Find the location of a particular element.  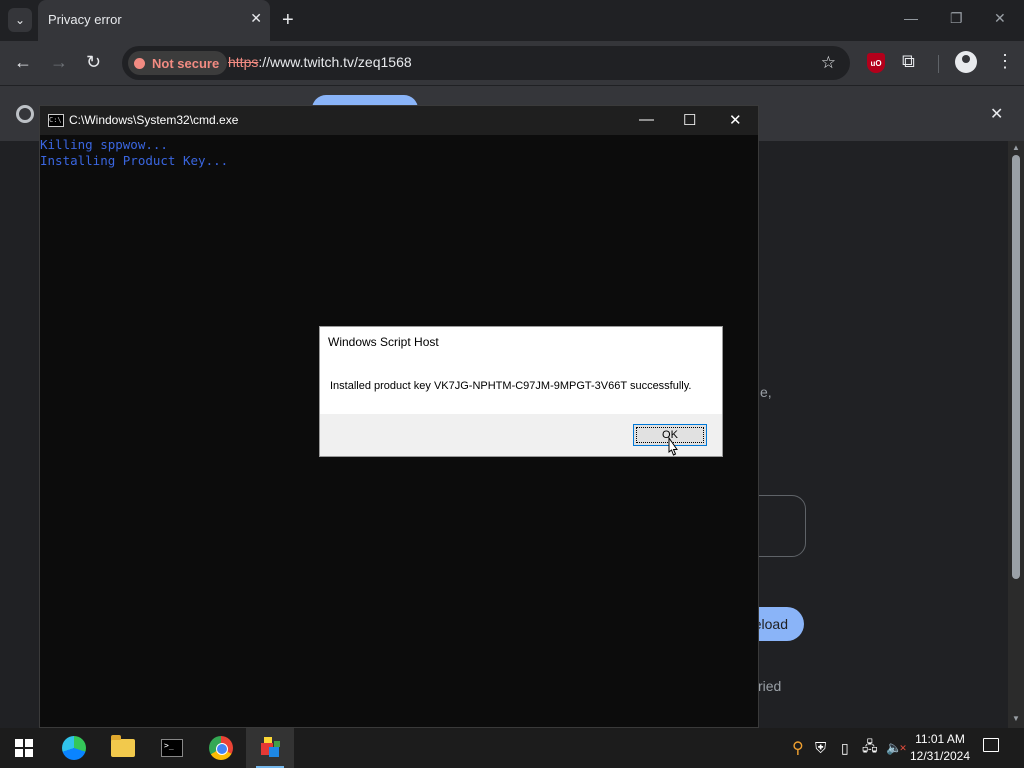

page-scrollbar: ▲ ▼ is located at coordinates (1016, 434).